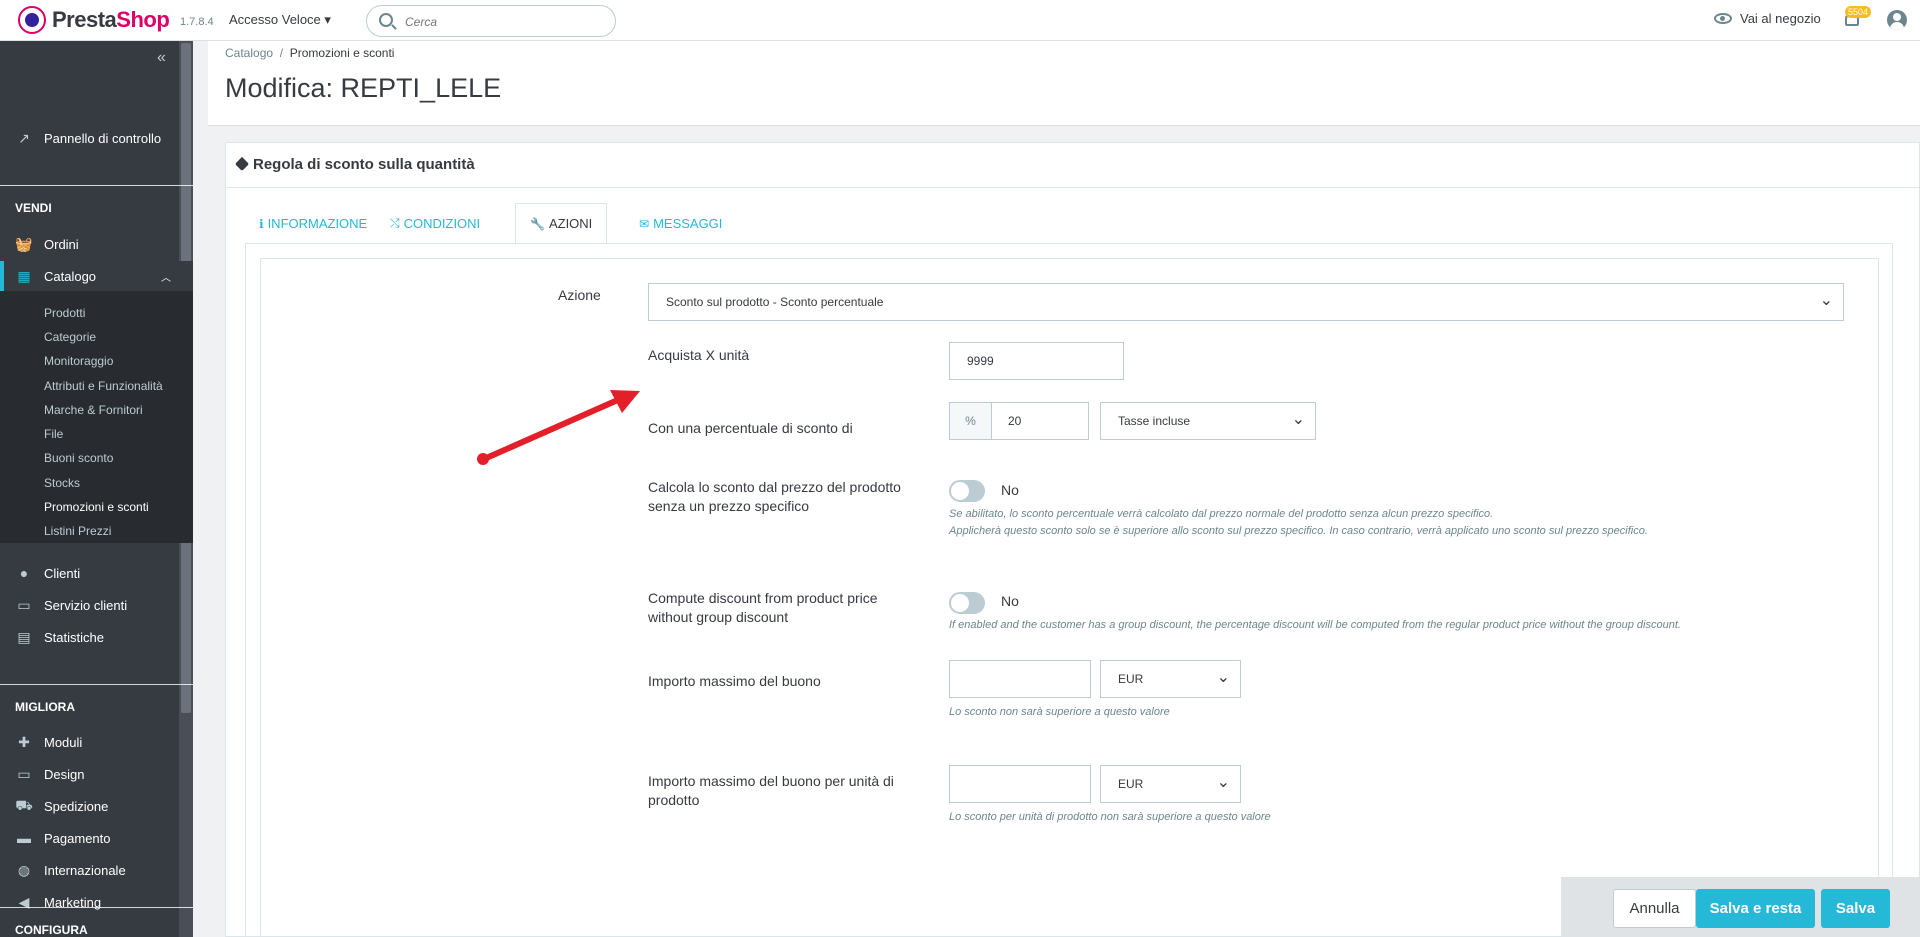  Describe the element at coordinates (86, 605) in the screenshot. I see `sidebar-item-label: Servizio clienti` at that location.